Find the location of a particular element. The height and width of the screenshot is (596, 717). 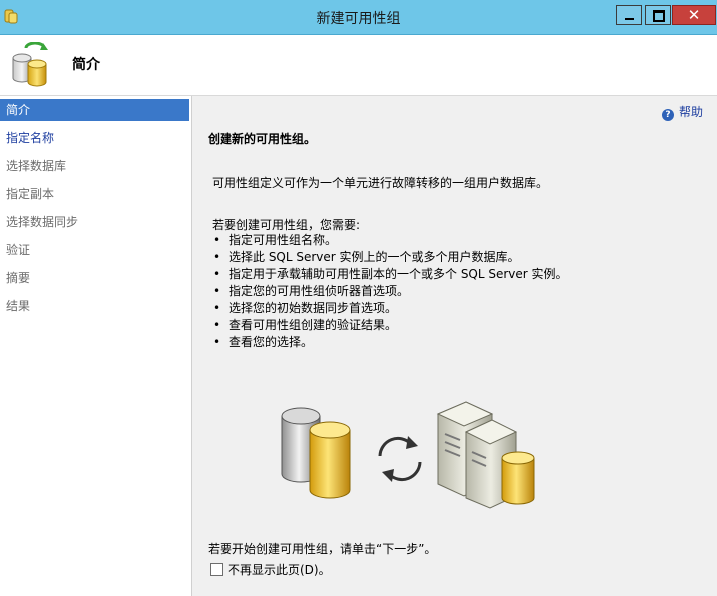

nav-item-specify-replicas: 指定副本 is located at coordinates (94, 194).